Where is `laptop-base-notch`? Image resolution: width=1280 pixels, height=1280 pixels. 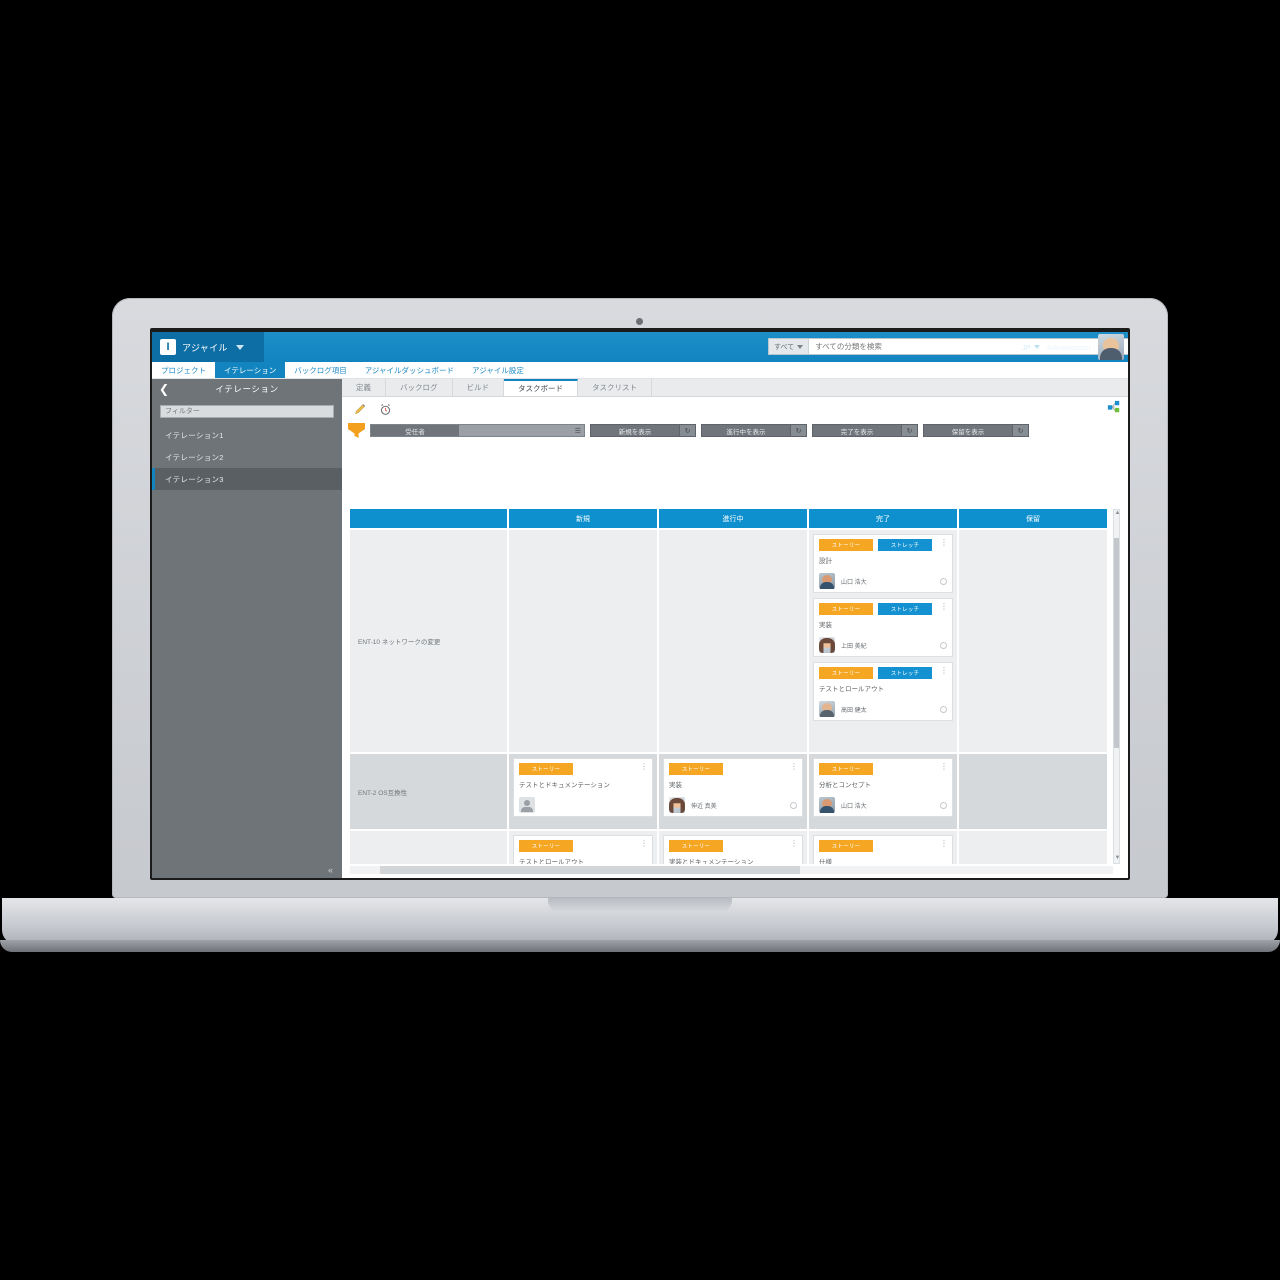
laptop-base-notch is located at coordinates (640, 904).